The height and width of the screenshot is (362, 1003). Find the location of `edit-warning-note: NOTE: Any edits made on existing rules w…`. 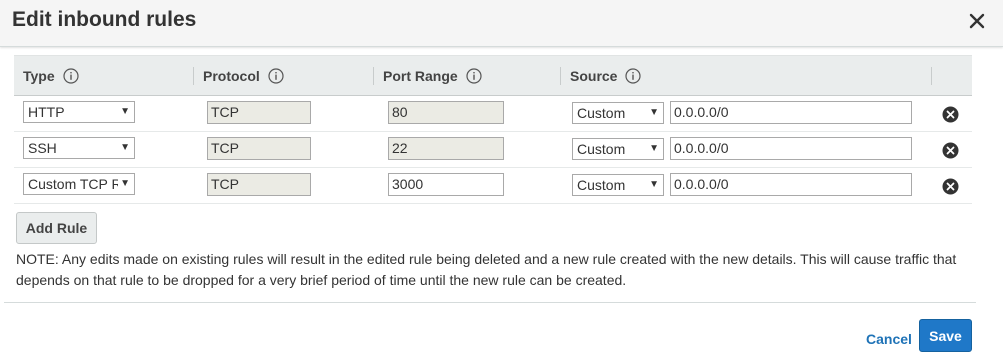

edit-warning-note: NOTE: Any edits made on existing rules w… is located at coordinates (486, 269).